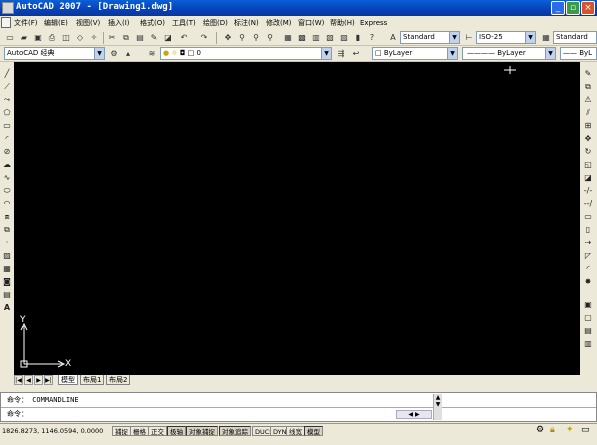  I want to click on grid-toggle: 栅格, so click(139, 431).